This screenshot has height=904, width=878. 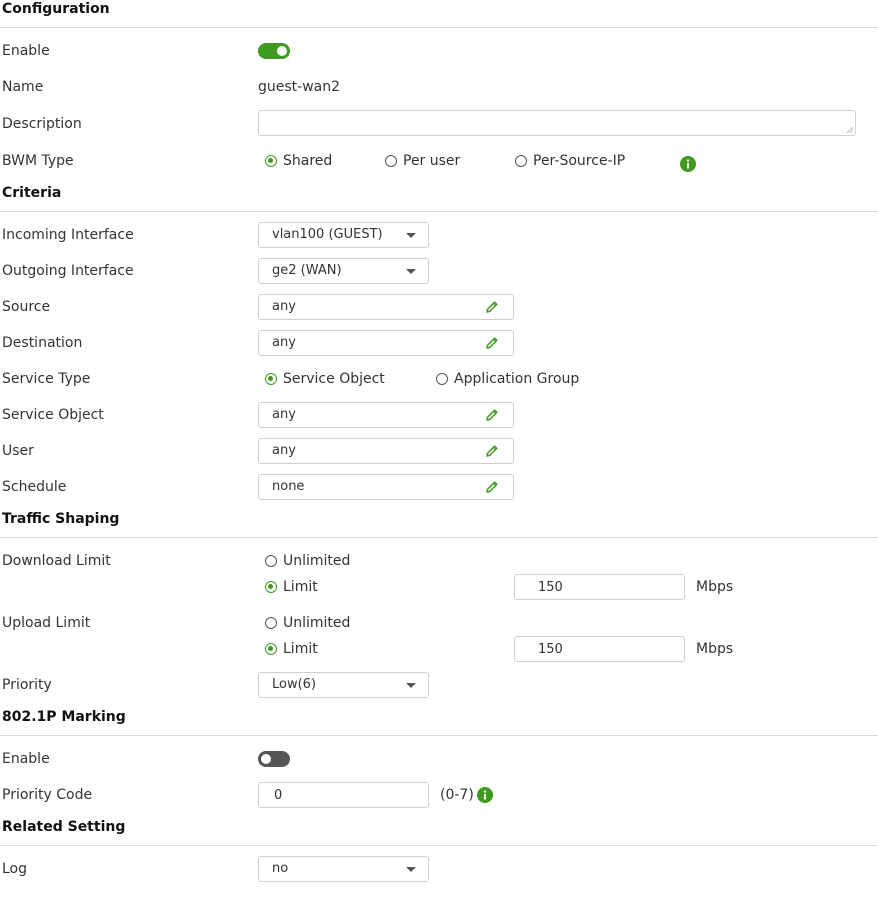 I want to click on download-unit: Mbps, so click(x=715, y=587).